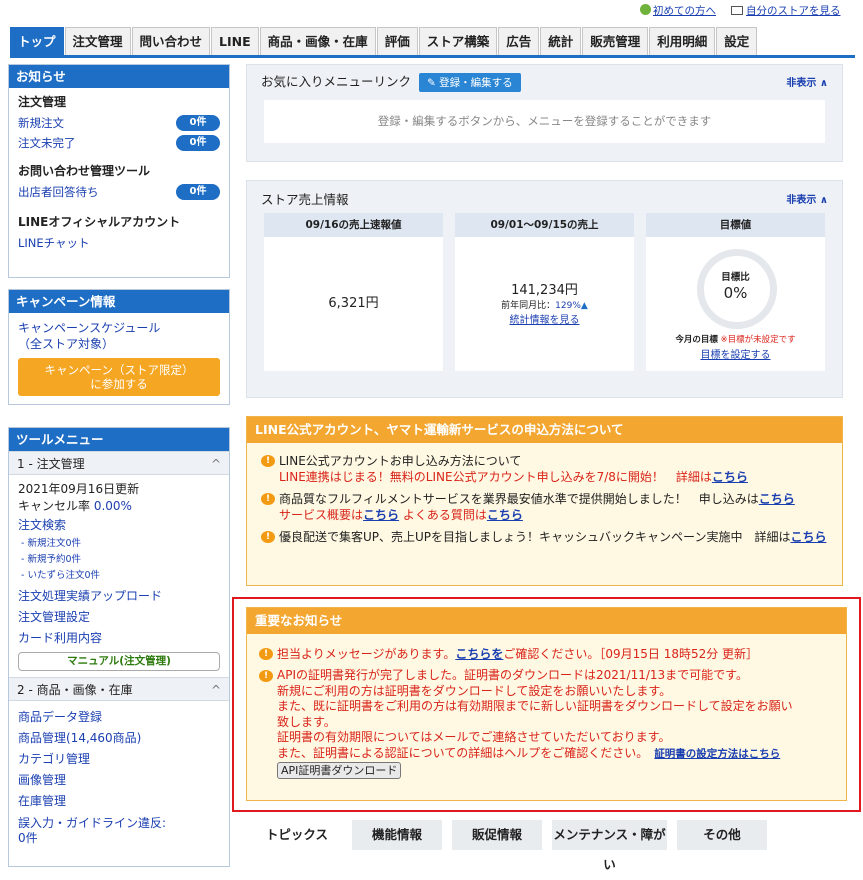  What do you see at coordinates (381, 515) in the screenshot?
I see `fulfill-summary-link: こちら` at bounding box center [381, 515].